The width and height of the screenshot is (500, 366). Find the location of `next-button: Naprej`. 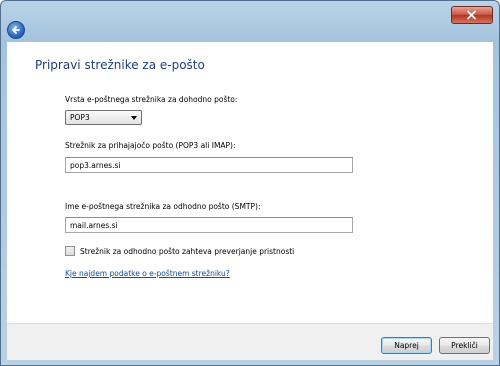

next-button: Naprej is located at coordinates (406, 345).